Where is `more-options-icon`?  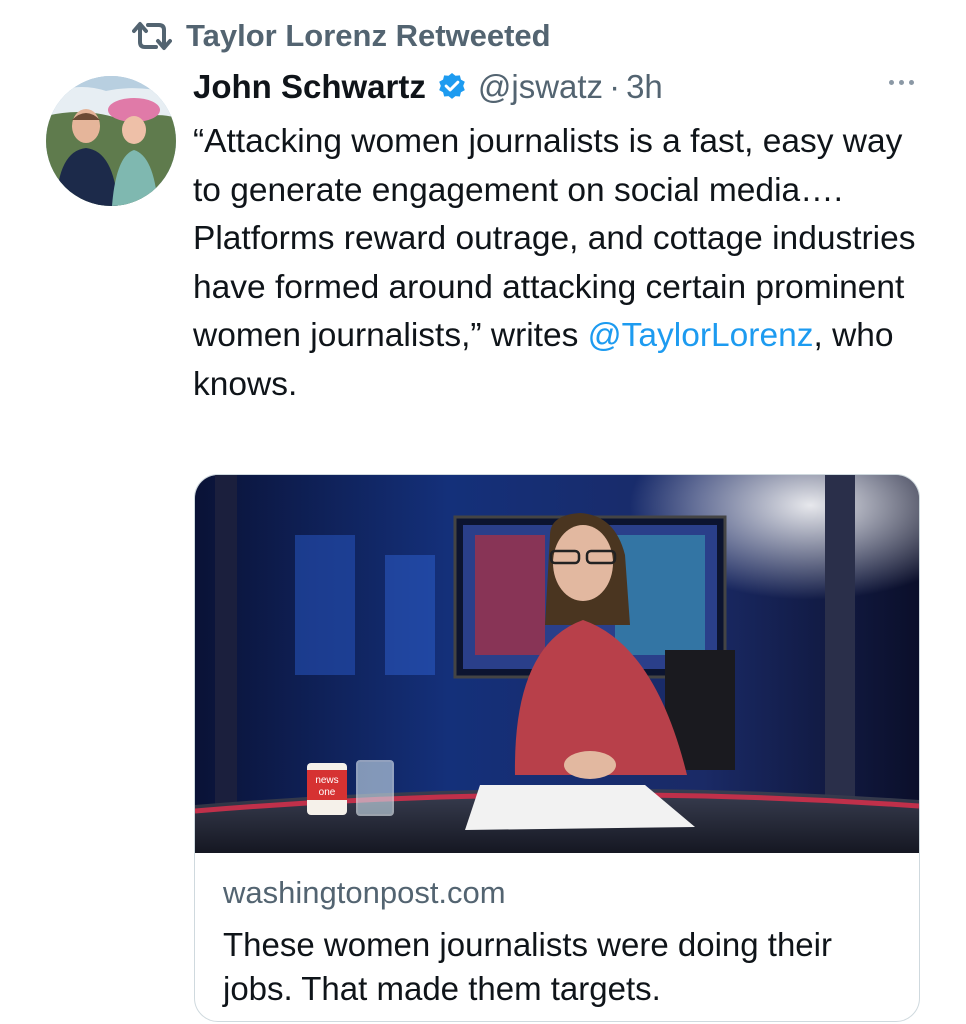
more-options-icon is located at coordinates (901, 82).